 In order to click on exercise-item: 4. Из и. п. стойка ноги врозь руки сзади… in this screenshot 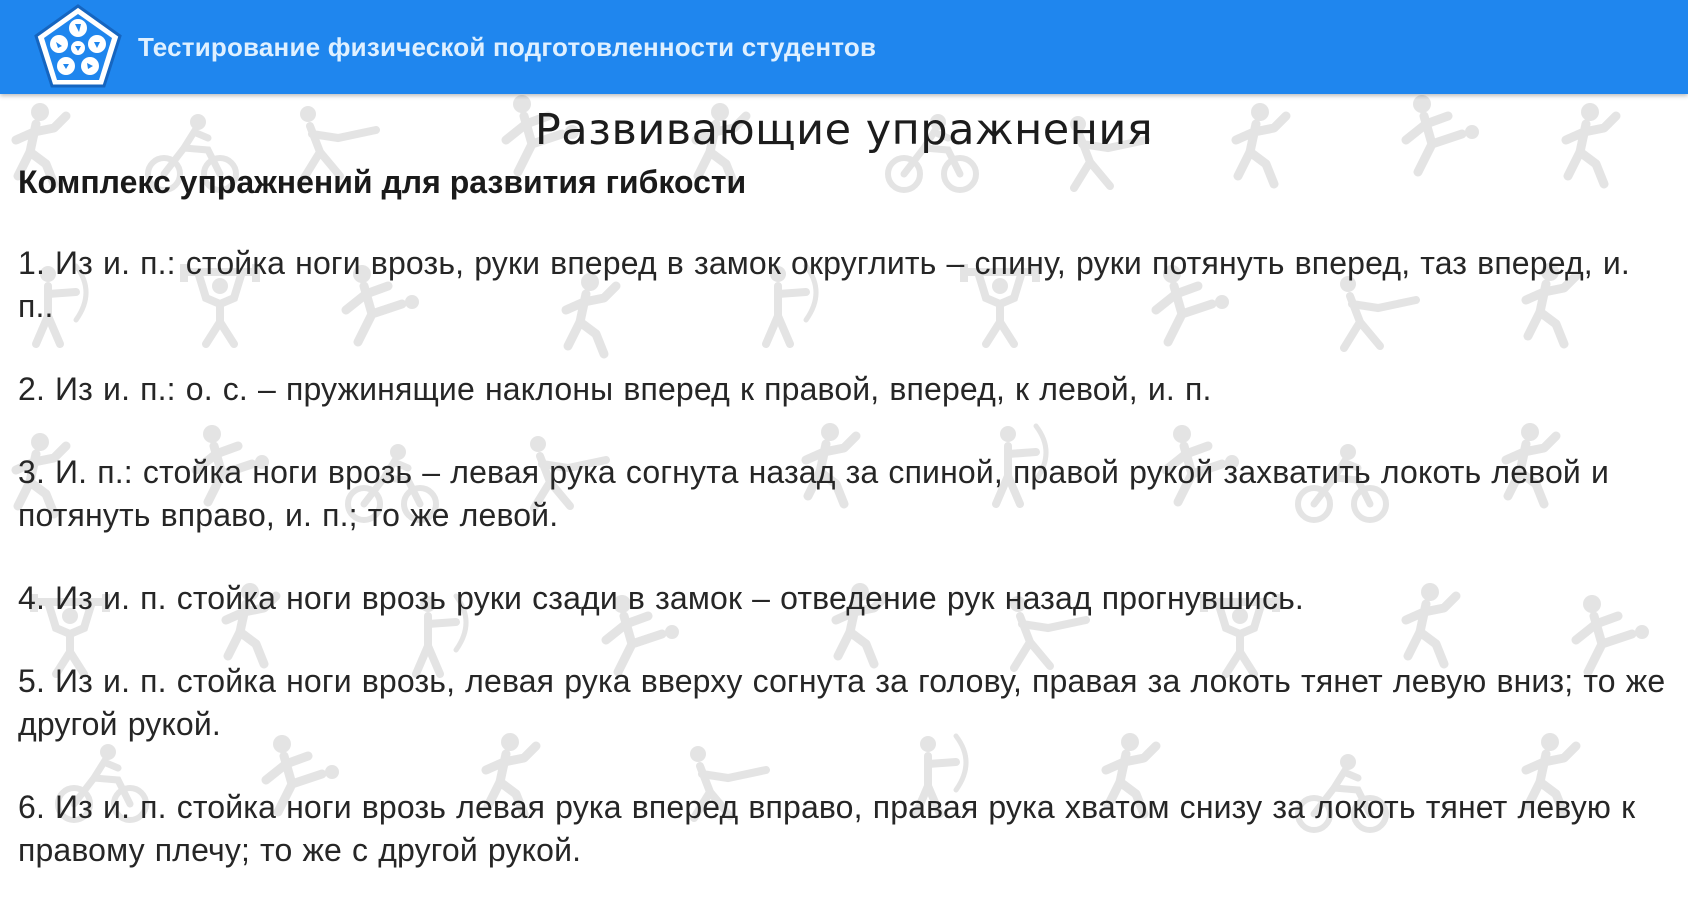, I will do `click(661, 598)`.